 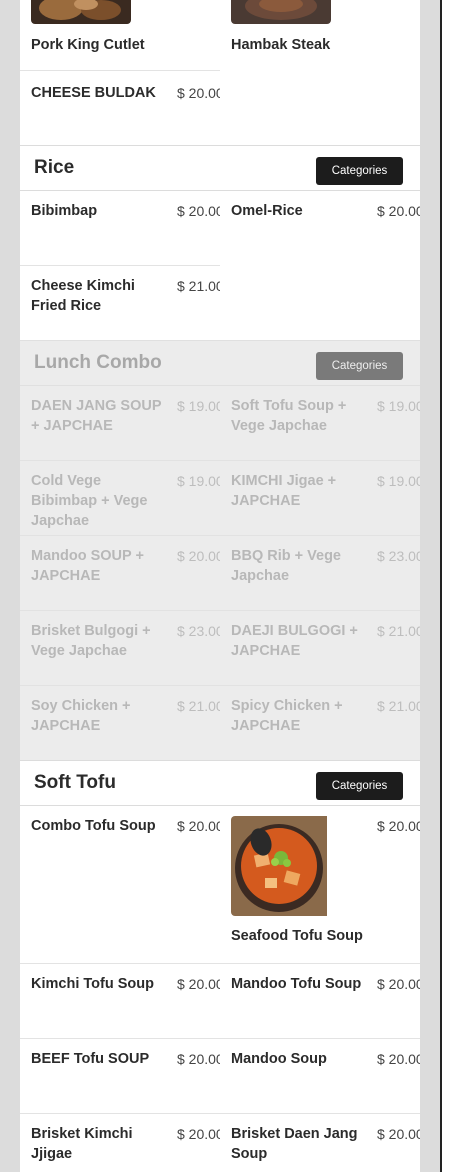 I want to click on menu-item: DAEJI BULGOGI + JAPCHAE $ 21.00, so click(x=320, y=648).